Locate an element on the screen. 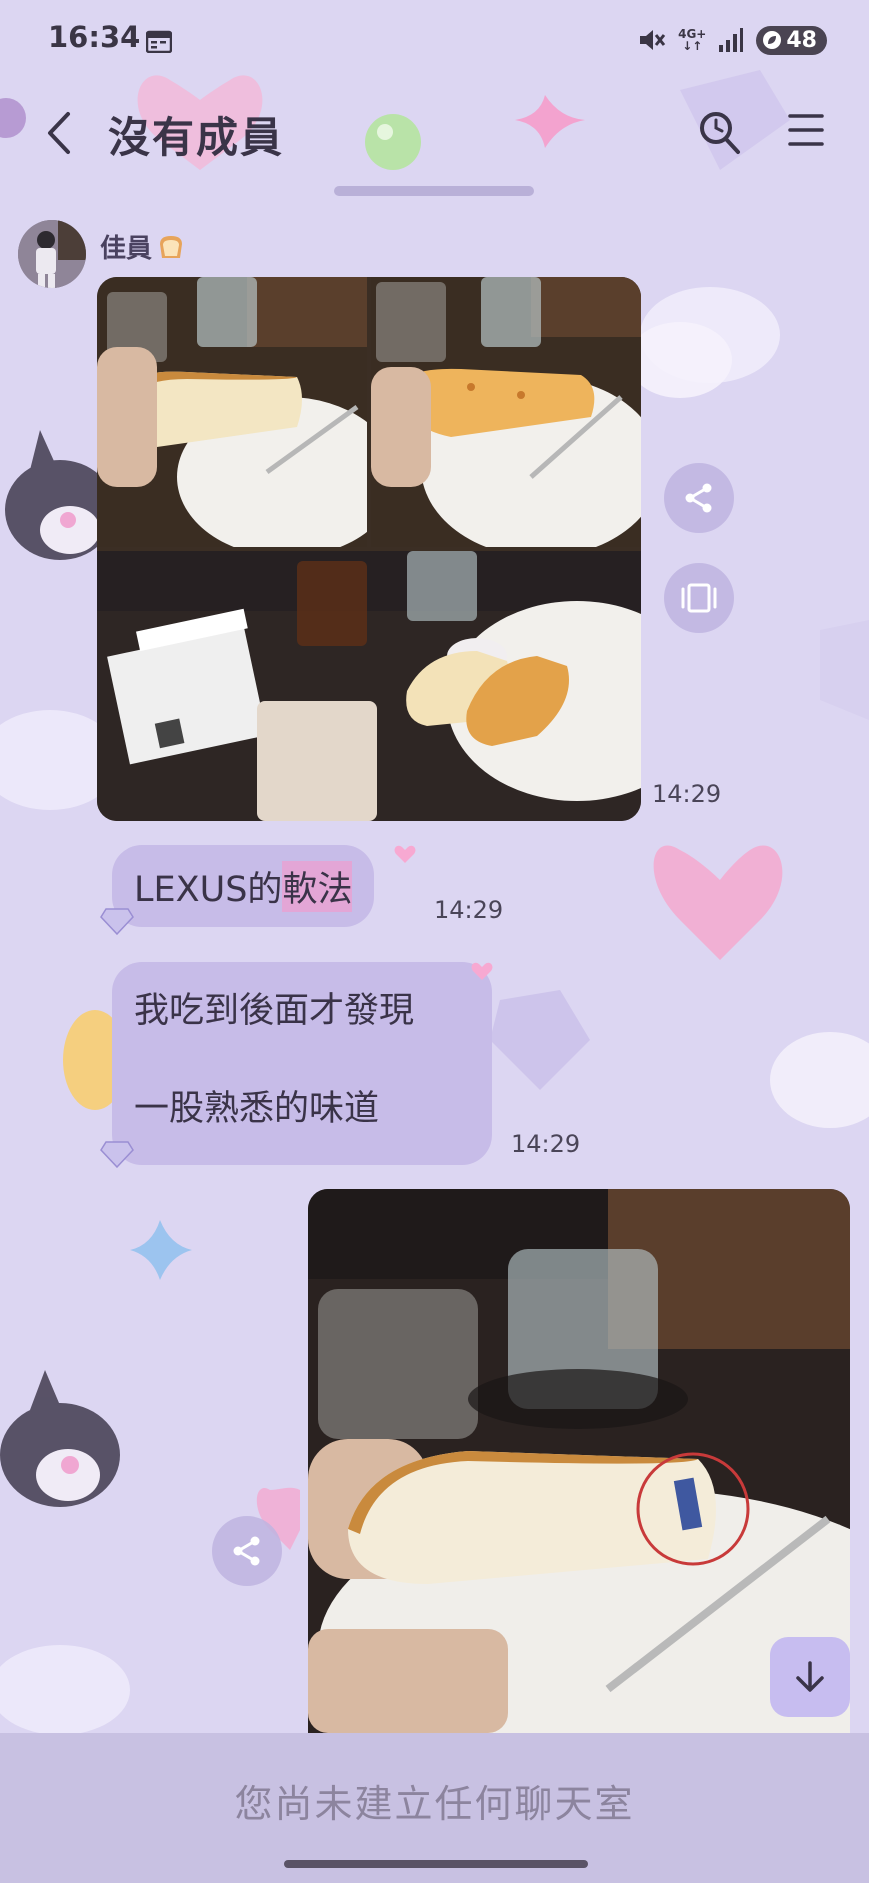  mute-icon is located at coordinates (653, 40).